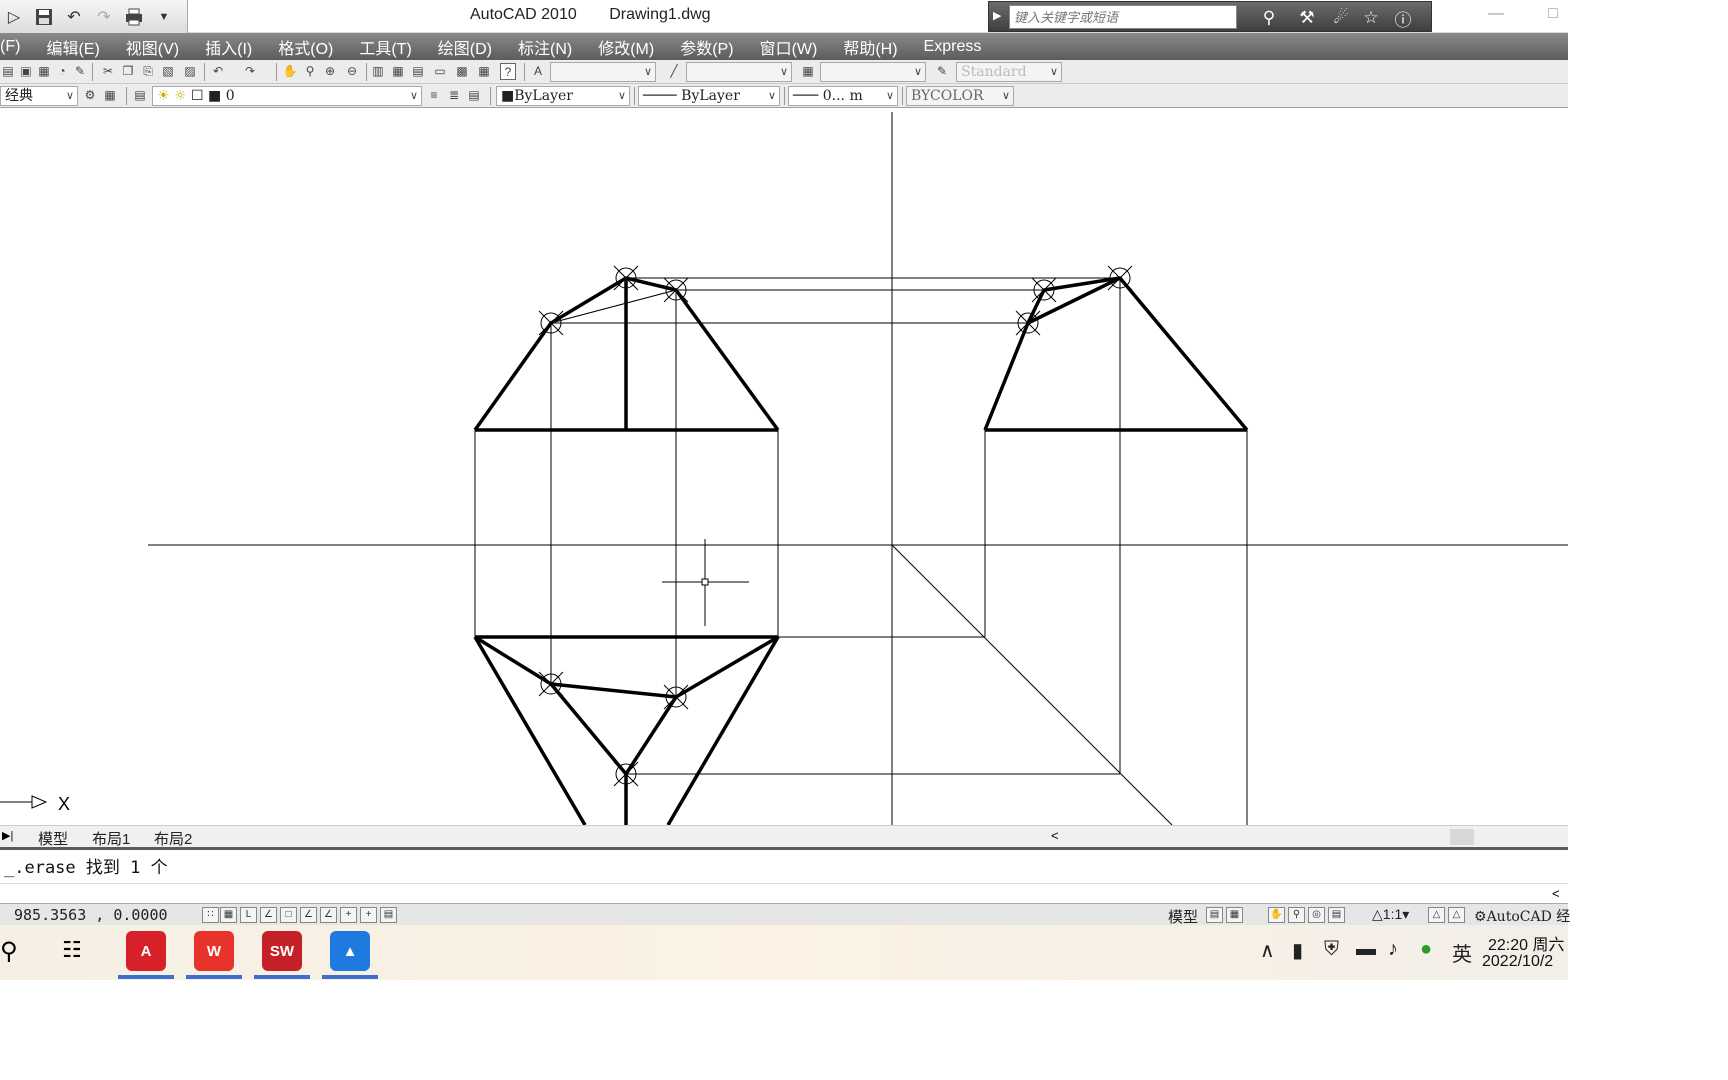 This screenshot has height=1080, width=1728. Describe the element at coordinates (1296, 915) in the screenshot. I see `zoom-status-icon: ⚲` at that location.